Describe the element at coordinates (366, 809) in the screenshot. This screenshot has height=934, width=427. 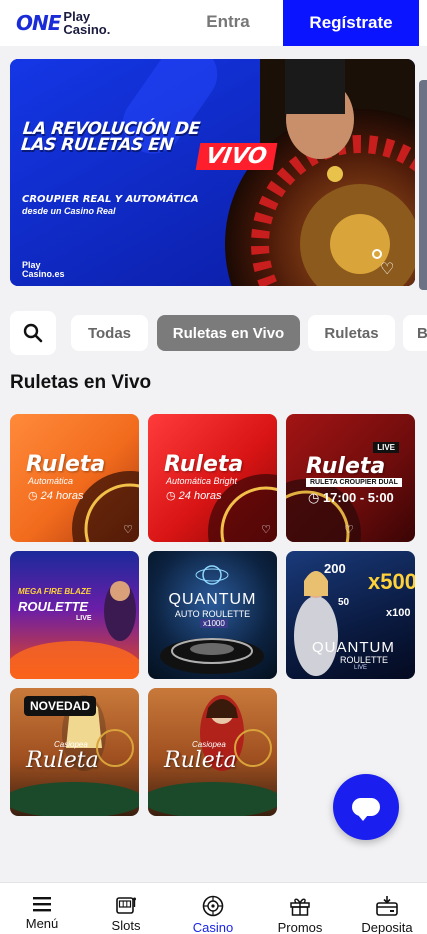
I see `chat-bubble-icon` at that location.